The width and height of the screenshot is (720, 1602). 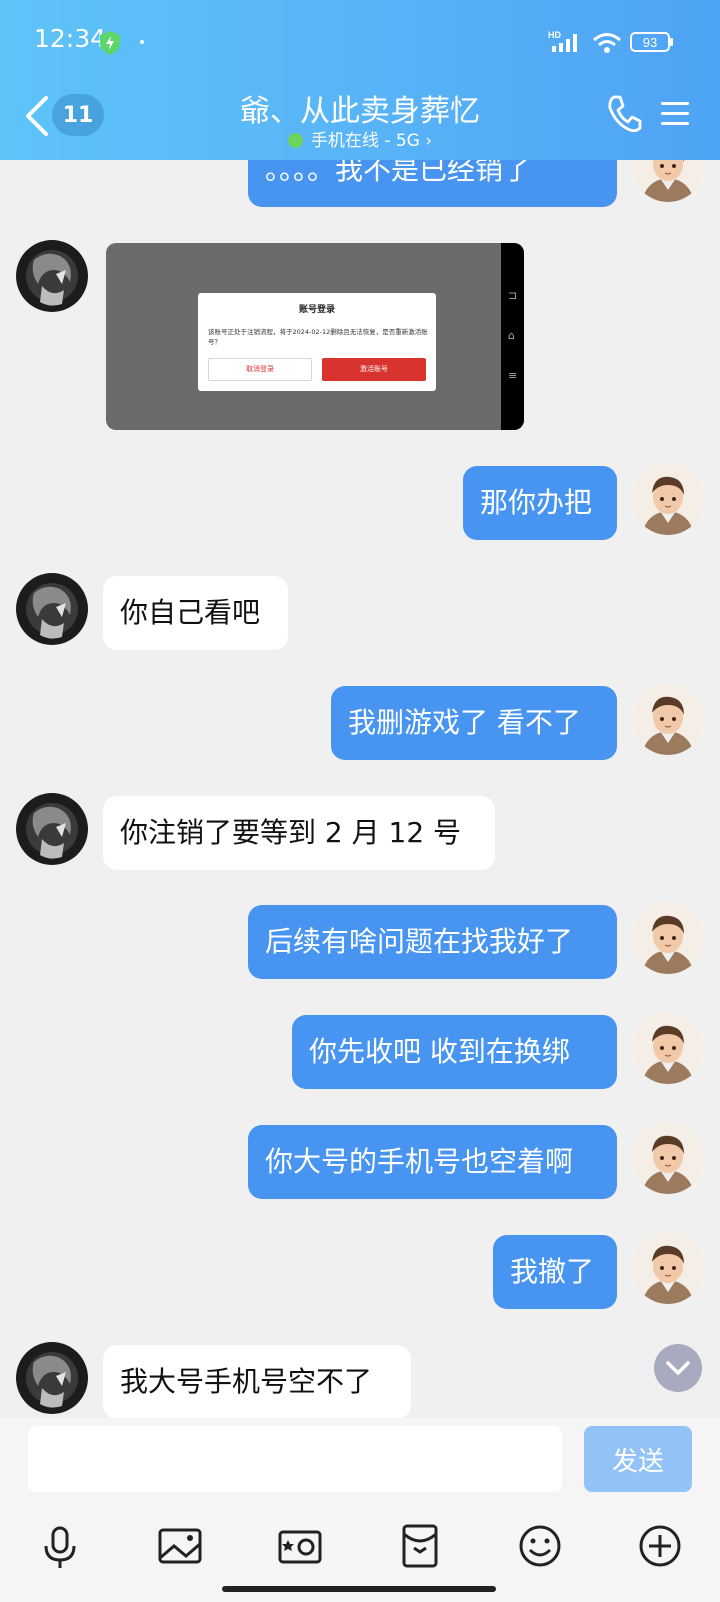 What do you see at coordinates (365, 141) in the screenshot?
I see `online-status-text: 手机在线 - 5G` at bounding box center [365, 141].